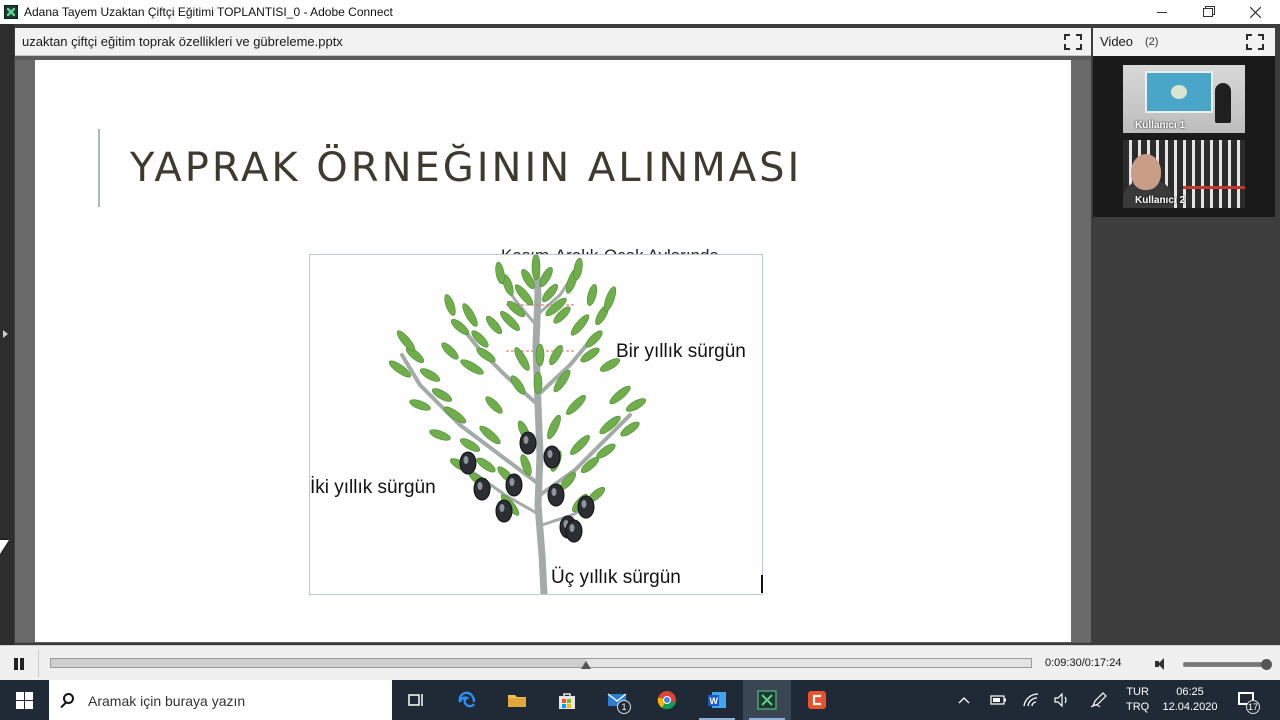  I want to click on minimize-icon, so click(1162, 12).